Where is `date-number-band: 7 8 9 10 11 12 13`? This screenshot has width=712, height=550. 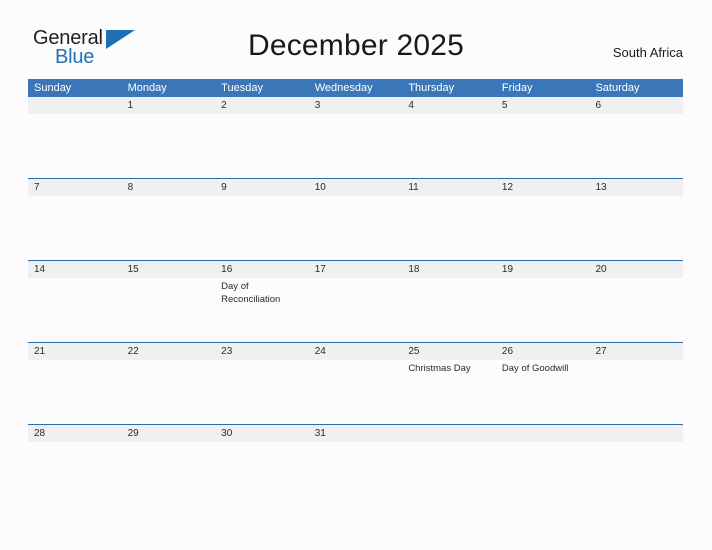 date-number-band: 7 8 9 10 11 12 13 is located at coordinates (355, 187).